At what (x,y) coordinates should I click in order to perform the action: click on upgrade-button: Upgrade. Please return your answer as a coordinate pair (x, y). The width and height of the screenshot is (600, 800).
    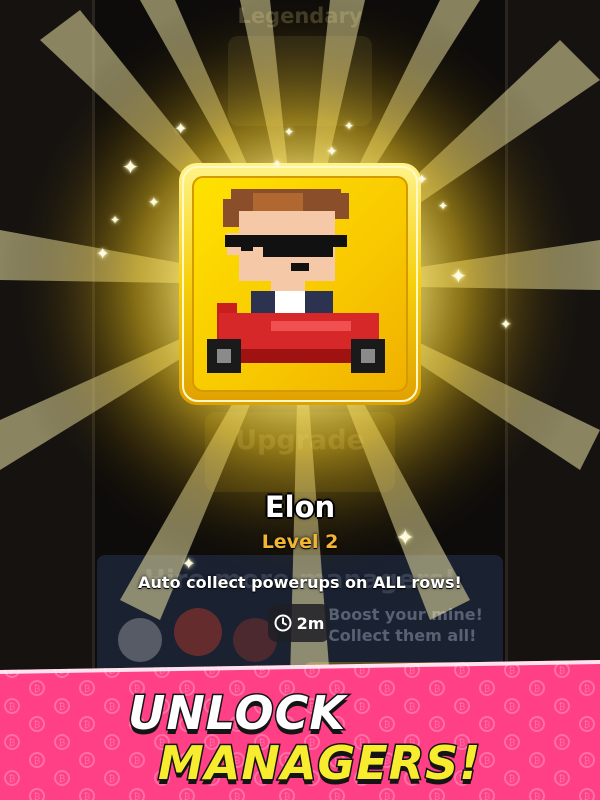
    Looking at the image, I should click on (300, 440).